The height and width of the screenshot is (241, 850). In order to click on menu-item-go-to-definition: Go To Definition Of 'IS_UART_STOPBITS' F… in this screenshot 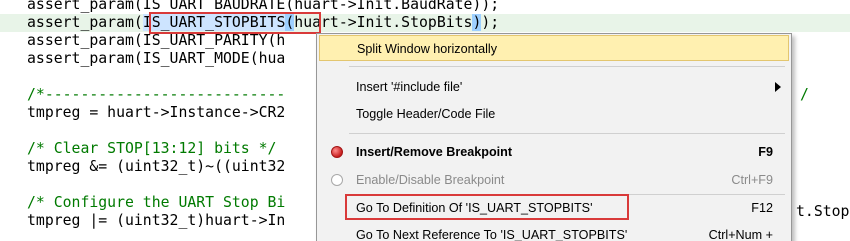, I will do `click(554, 208)`.